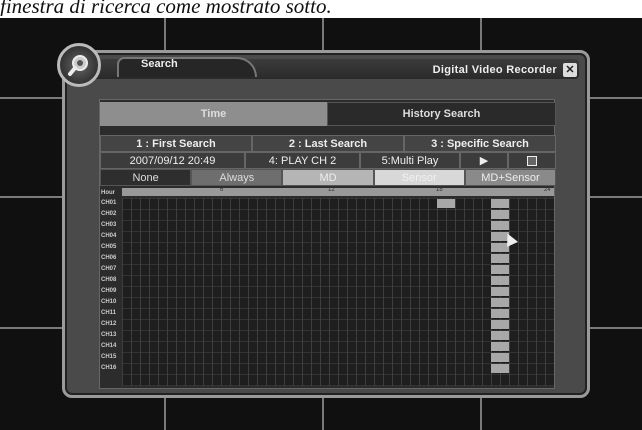 The height and width of the screenshot is (430, 642). Describe the element at coordinates (109, 269) in the screenshot. I see `channel-label: CH07` at that location.